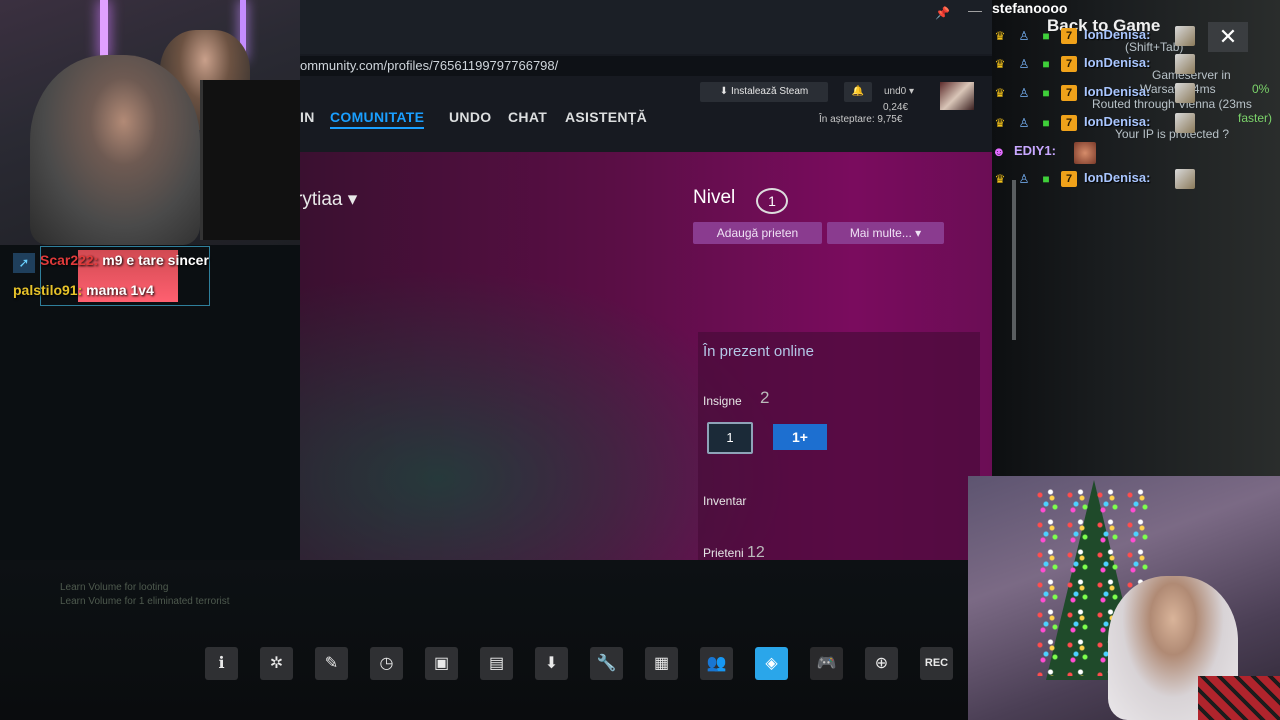 This screenshot has height=720, width=1280. What do you see at coordinates (120, 290) in the screenshot?
I see `chat-text: mama 1v4` at bounding box center [120, 290].